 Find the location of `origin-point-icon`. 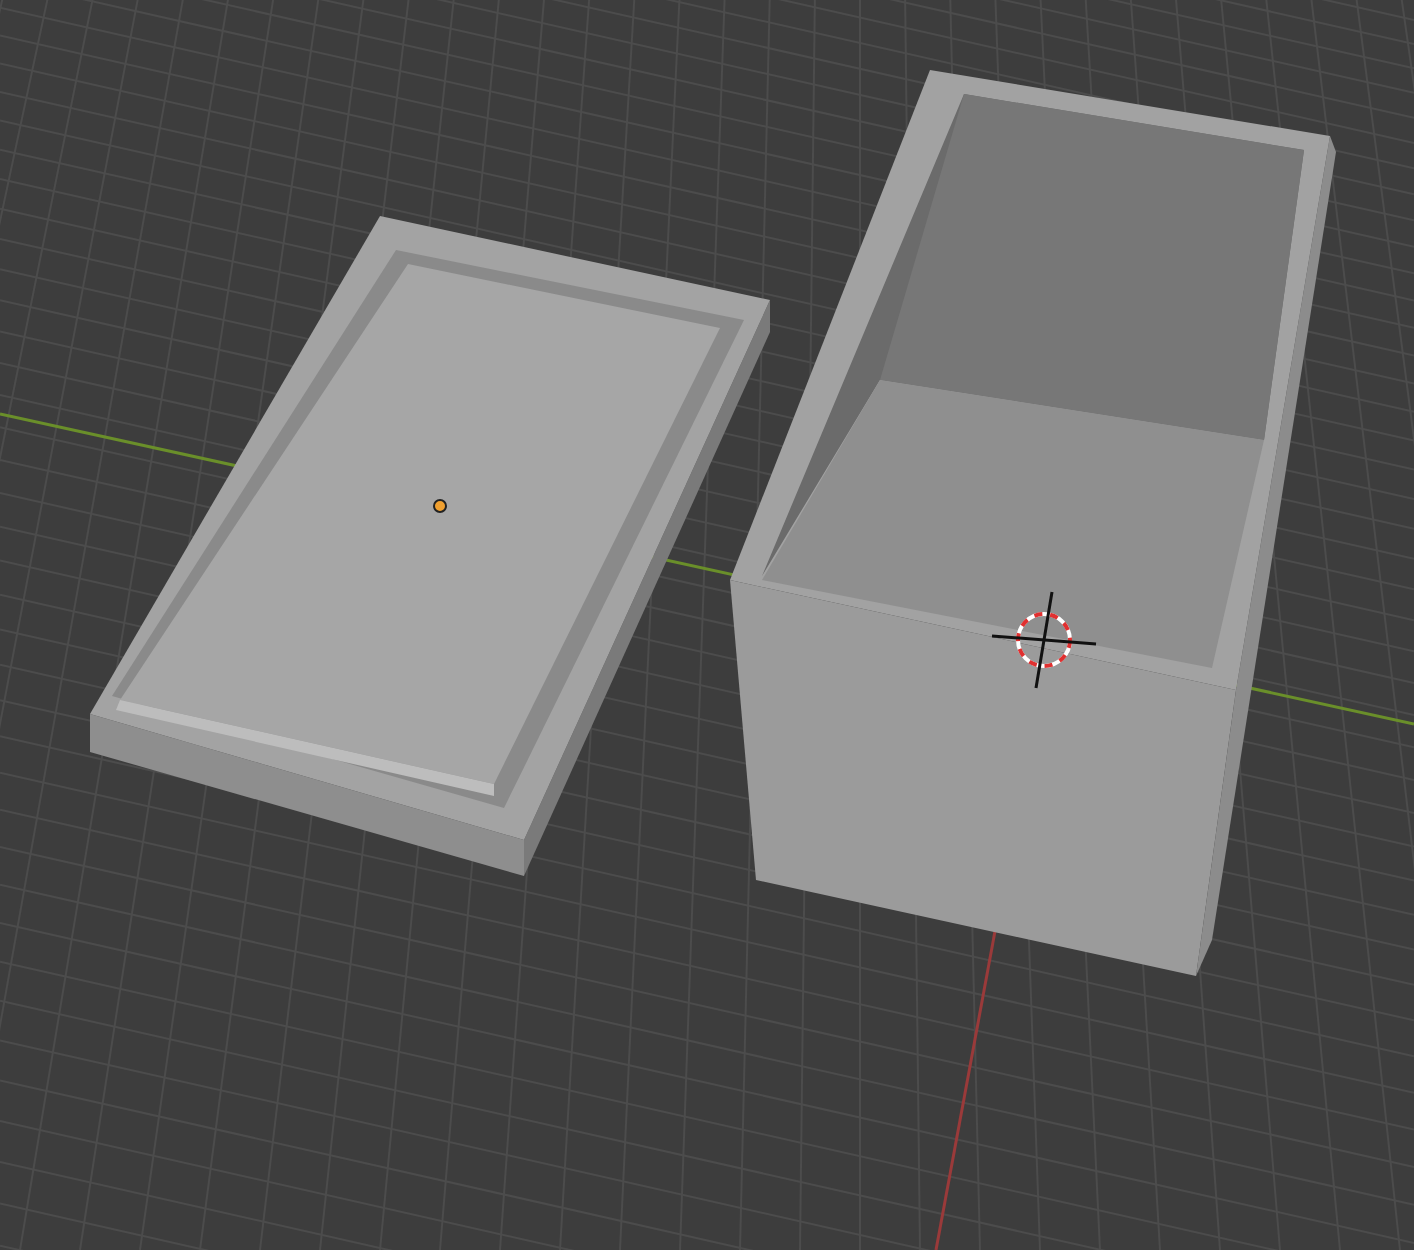

origin-point-icon is located at coordinates (440, 506).